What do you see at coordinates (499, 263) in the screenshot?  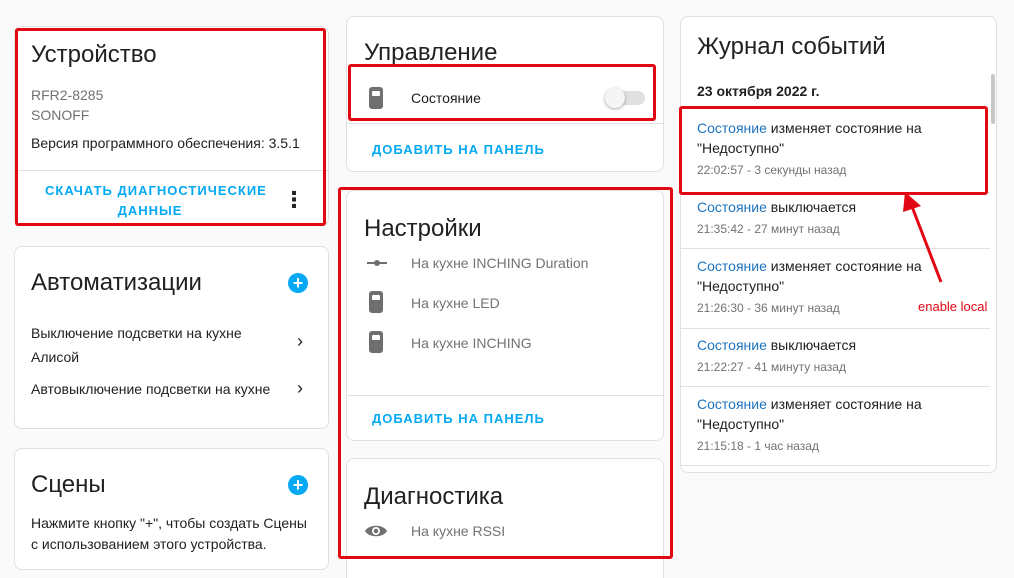 I see `settings-item-inching-duration: На кухне INCHING Duration` at bounding box center [499, 263].